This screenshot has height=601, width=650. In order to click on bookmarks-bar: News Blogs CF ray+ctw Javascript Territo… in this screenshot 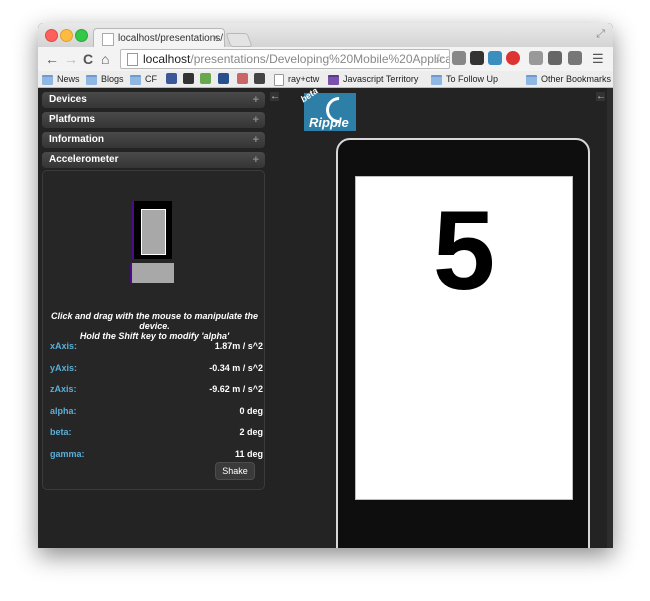, I will do `click(325, 79)`.